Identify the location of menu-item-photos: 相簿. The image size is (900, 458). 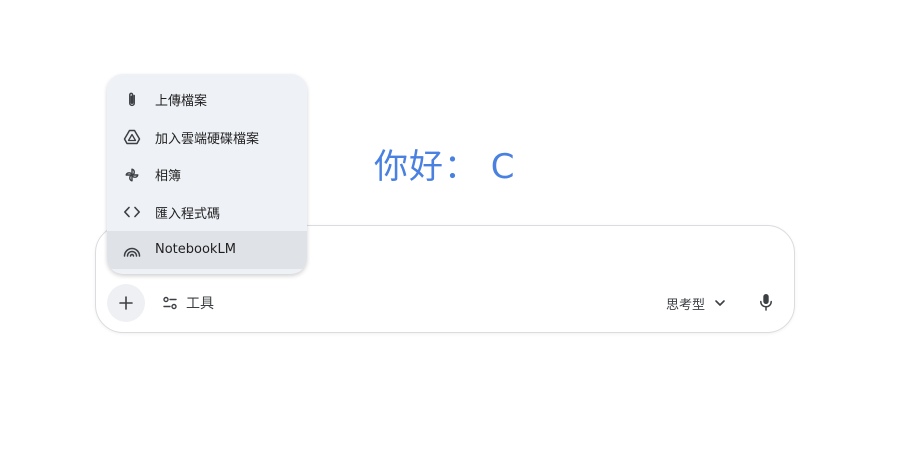
(207, 175).